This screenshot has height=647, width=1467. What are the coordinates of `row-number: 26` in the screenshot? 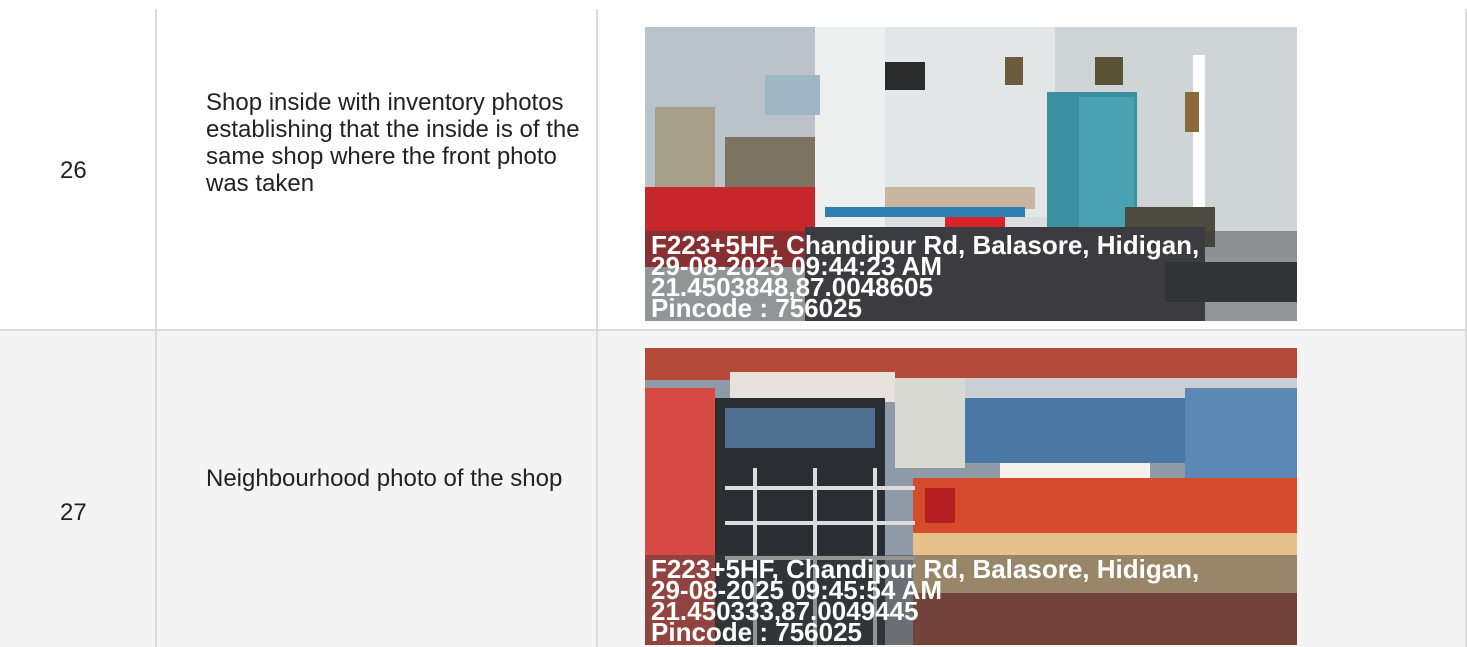 It's located at (73, 170).